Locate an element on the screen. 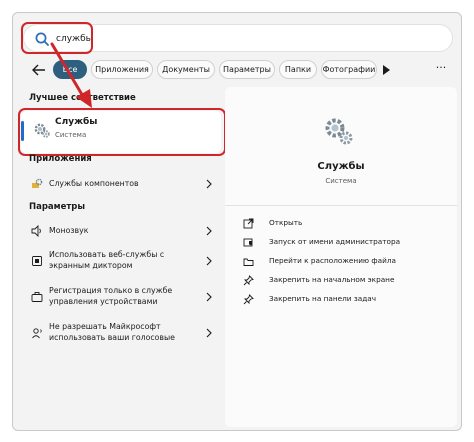 The image size is (474, 442). more-options-icon: ··· is located at coordinates (441, 70).